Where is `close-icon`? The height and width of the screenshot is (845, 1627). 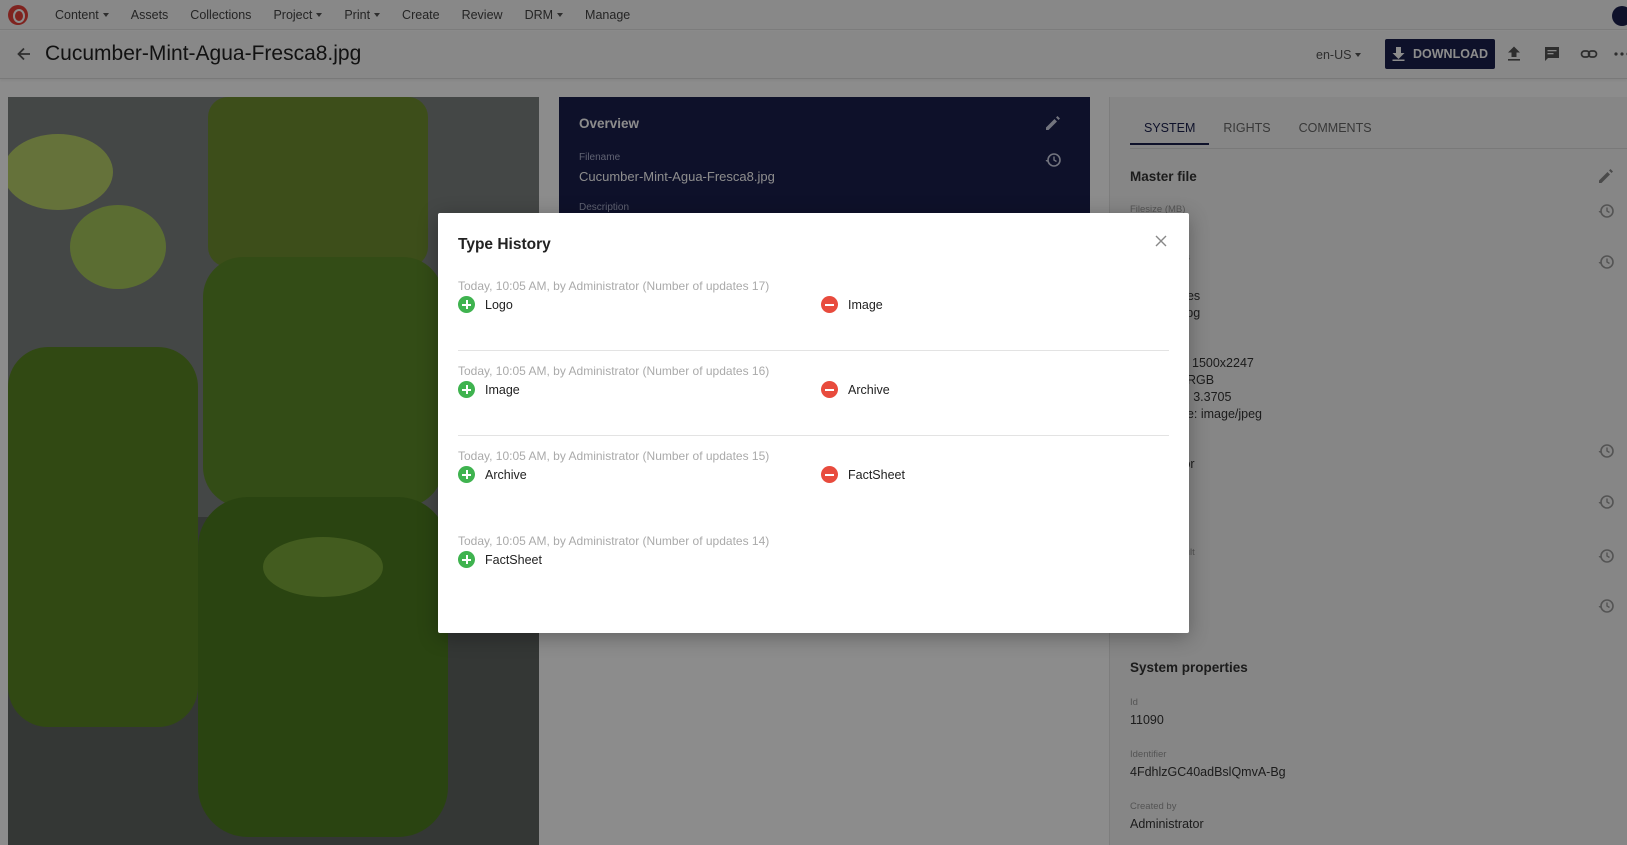 close-icon is located at coordinates (1161, 241).